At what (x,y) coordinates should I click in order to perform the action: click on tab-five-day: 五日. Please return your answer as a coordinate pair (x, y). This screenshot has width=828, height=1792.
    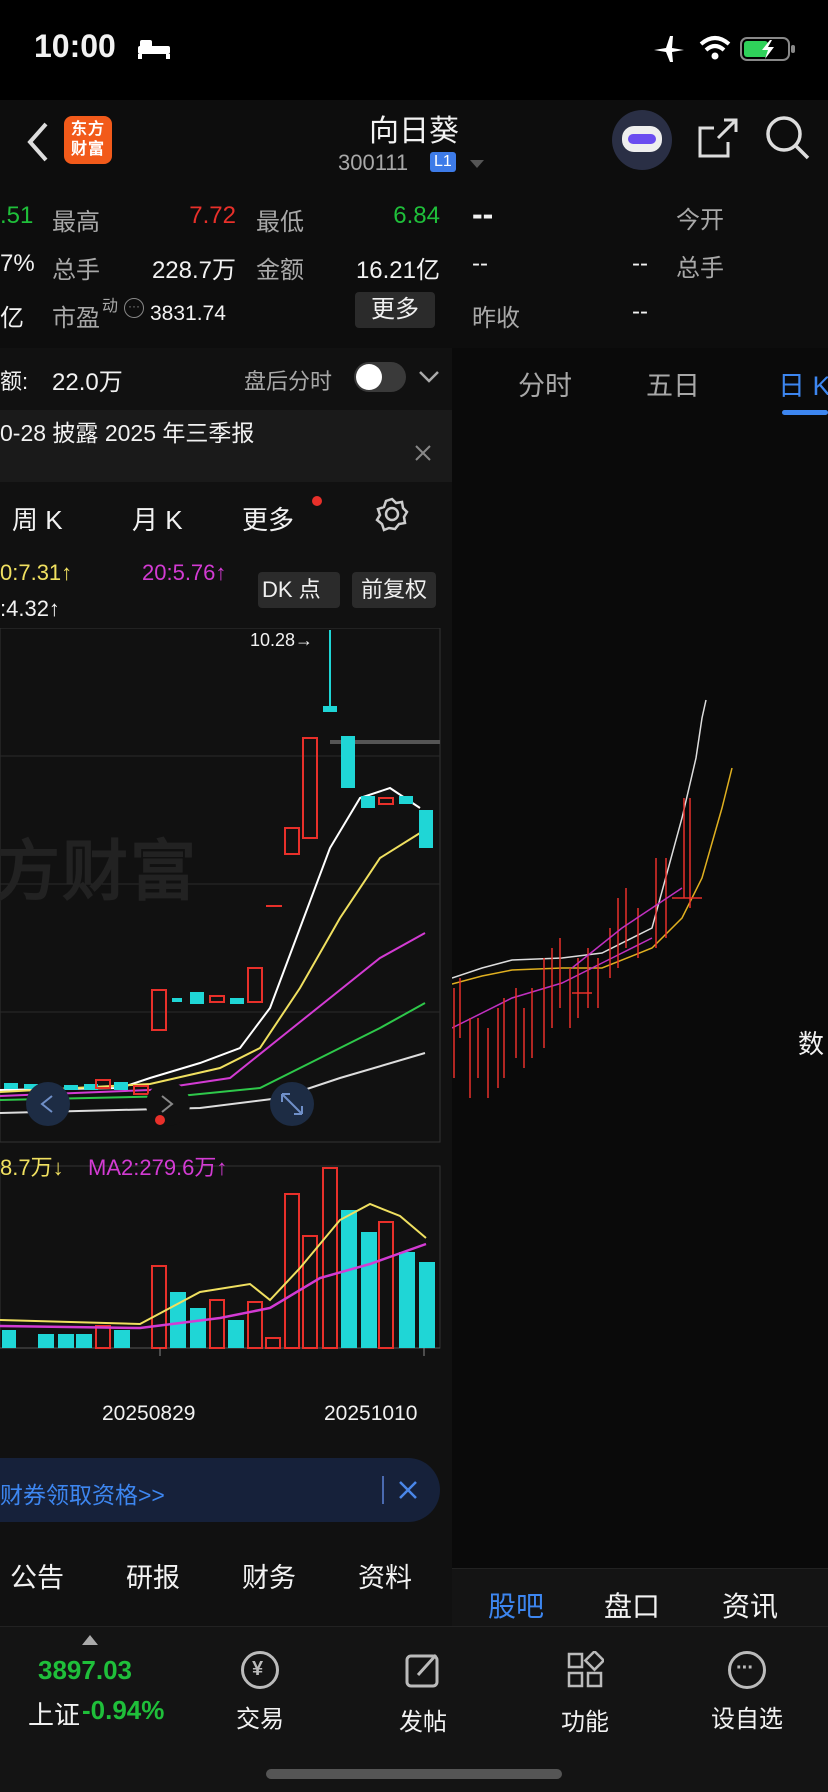
    Looking at the image, I should click on (673, 383).